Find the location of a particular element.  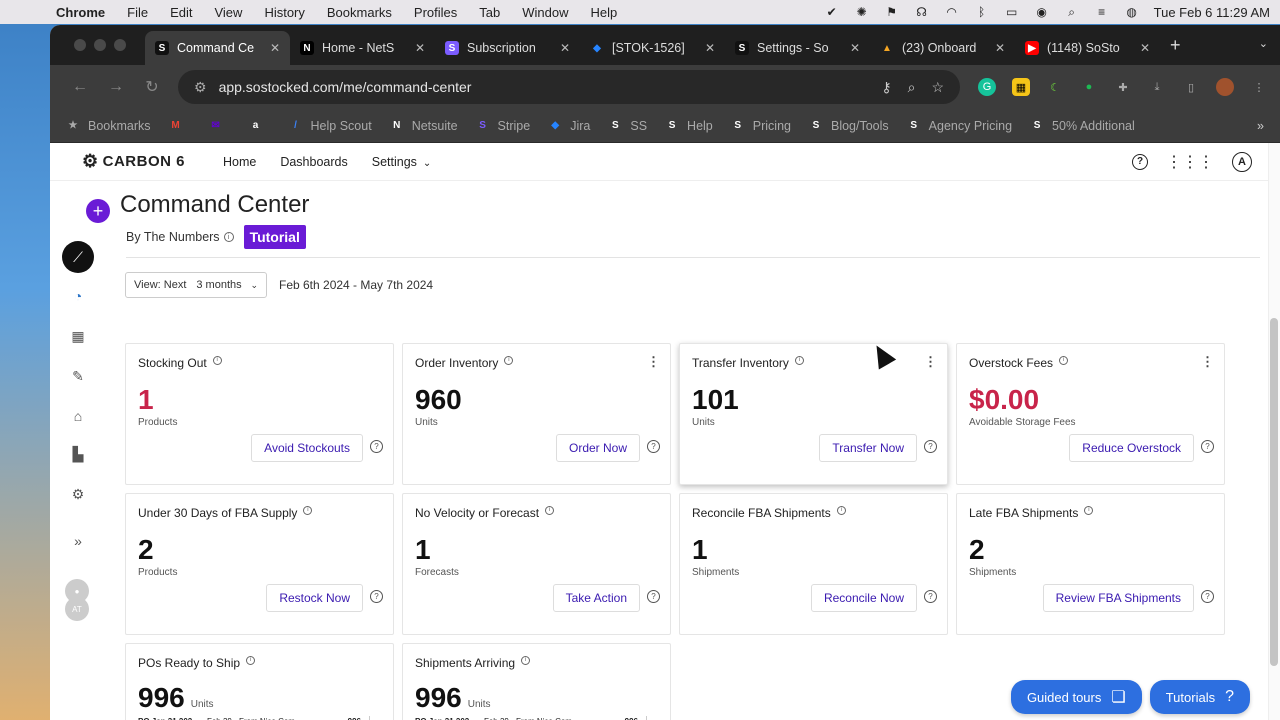

warehouse-icon: ⌂ is located at coordinates (78, 416).